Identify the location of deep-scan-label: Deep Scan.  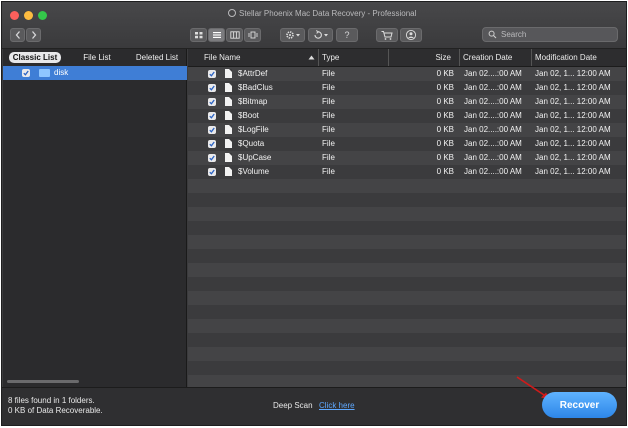
(293, 405).